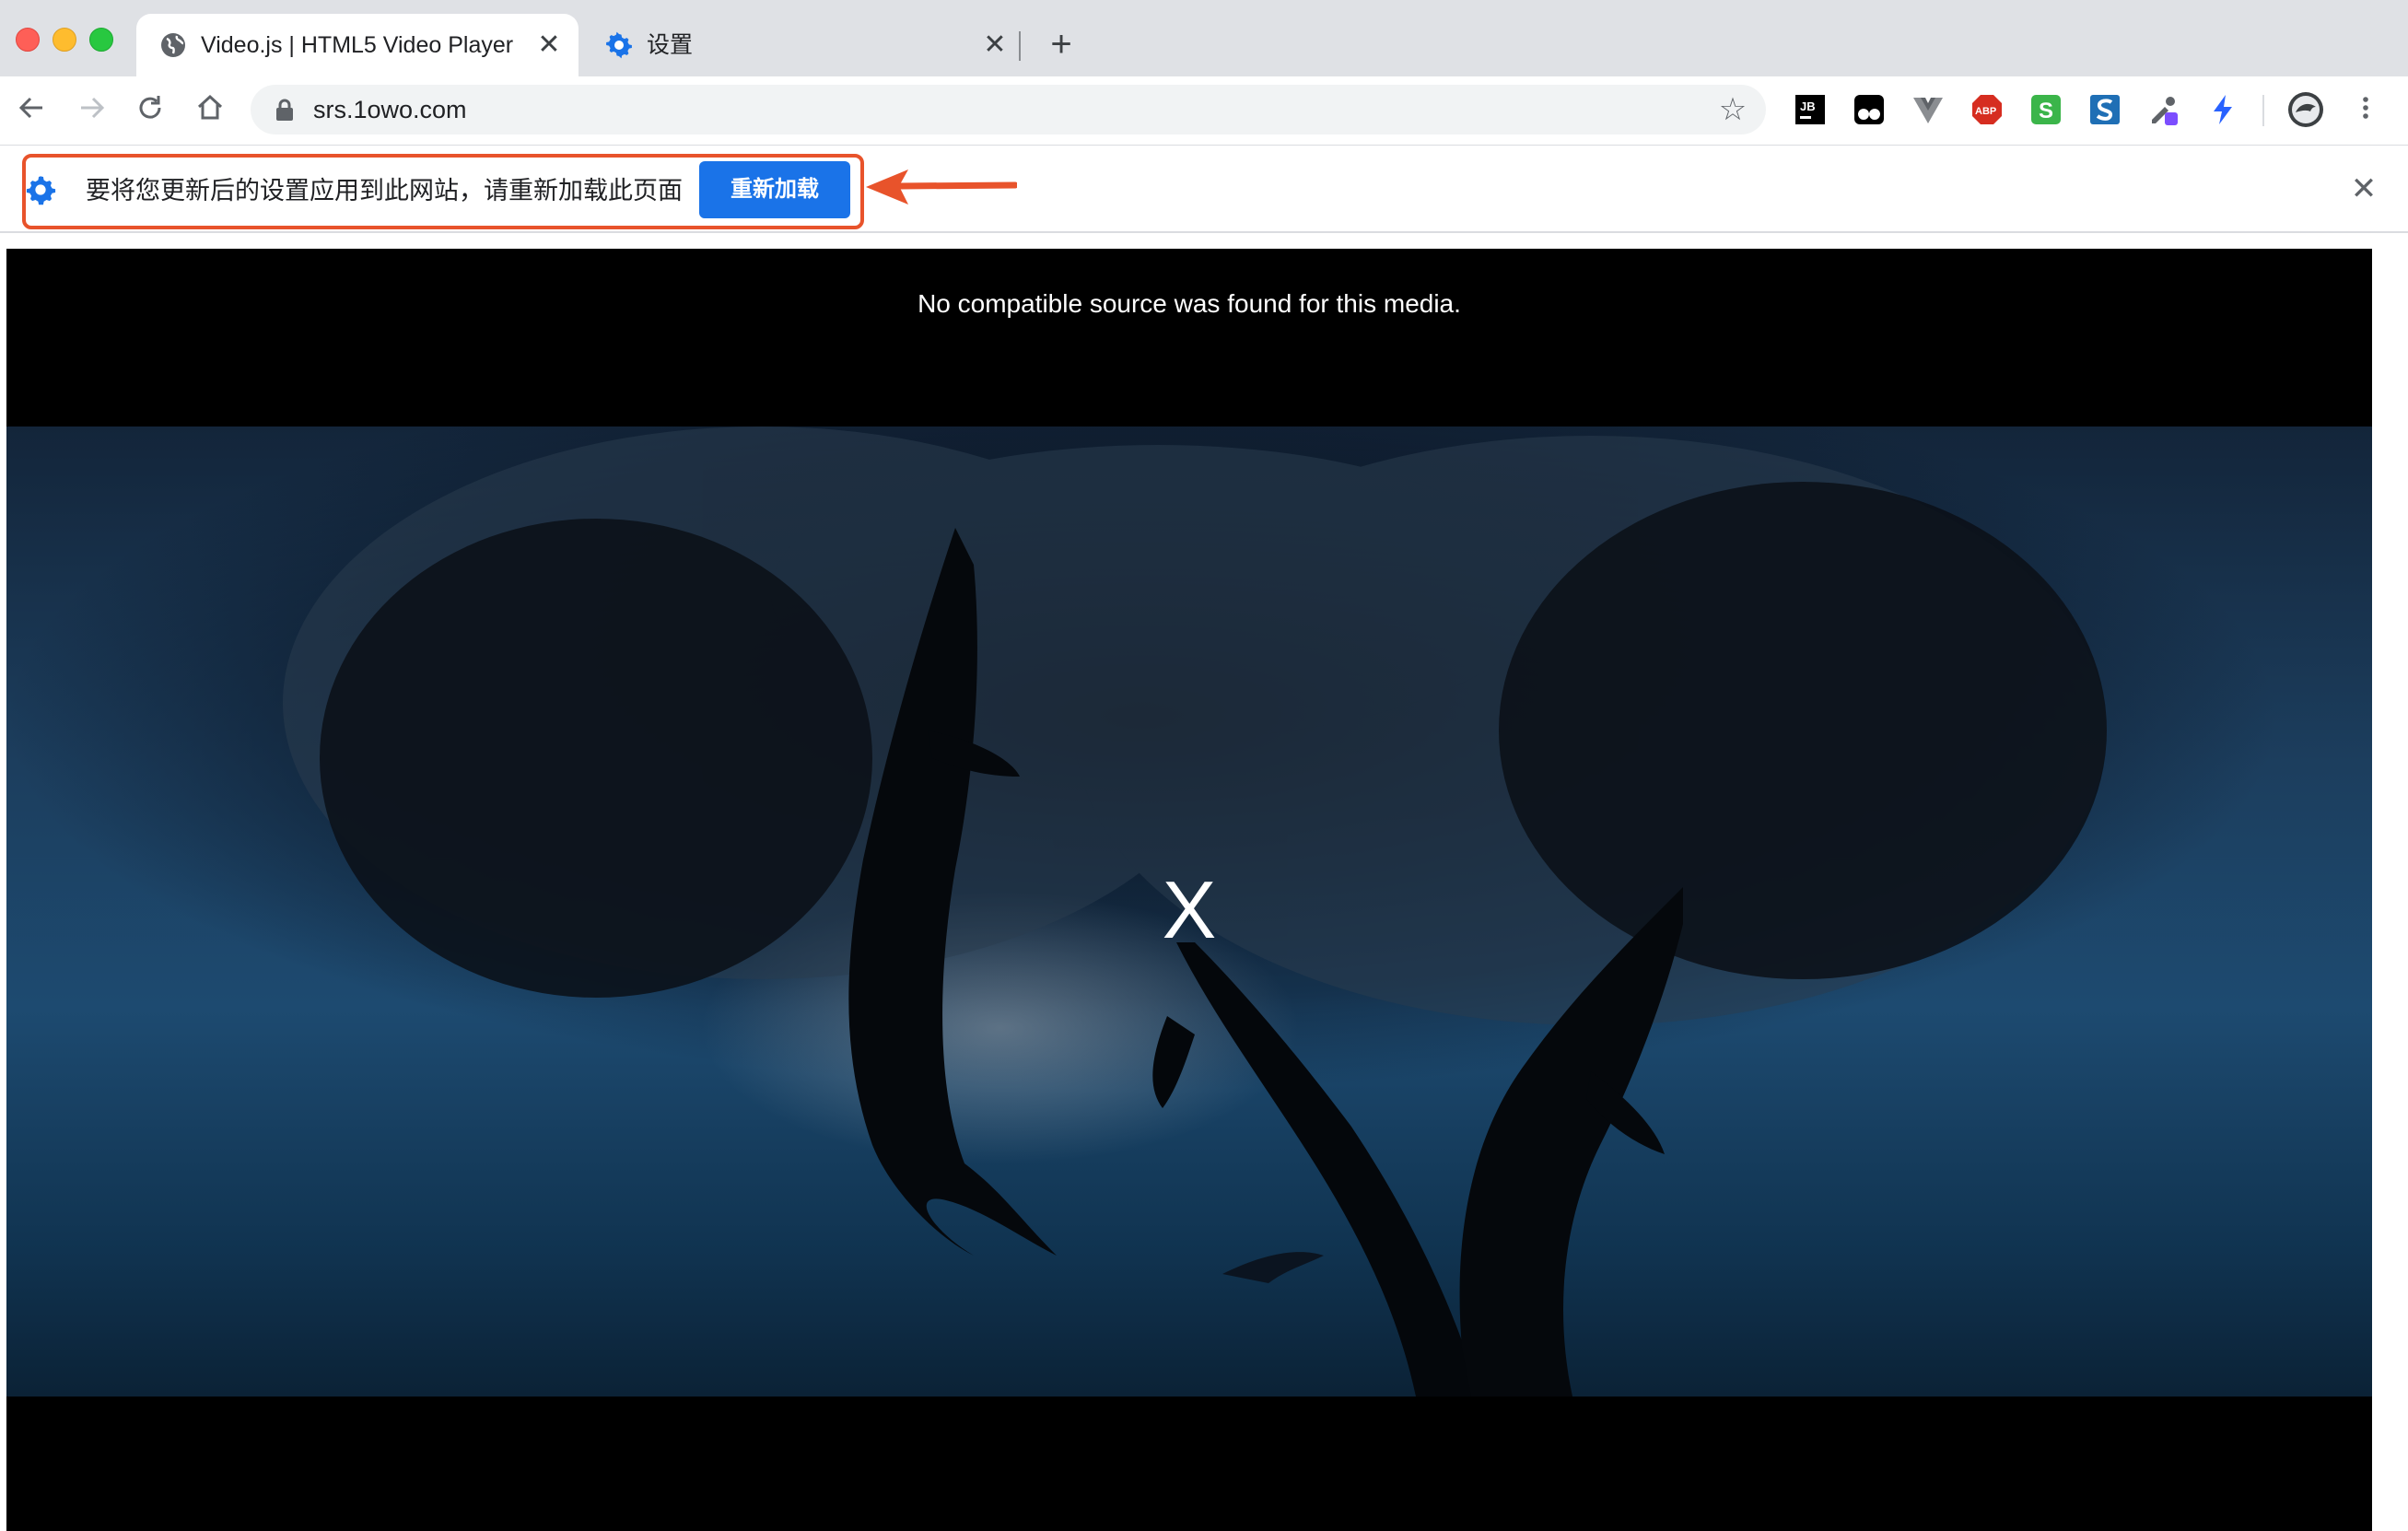 The image size is (2408, 1531). What do you see at coordinates (670, 45) in the screenshot?
I see `tab-title: 设置` at bounding box center [670, 45].